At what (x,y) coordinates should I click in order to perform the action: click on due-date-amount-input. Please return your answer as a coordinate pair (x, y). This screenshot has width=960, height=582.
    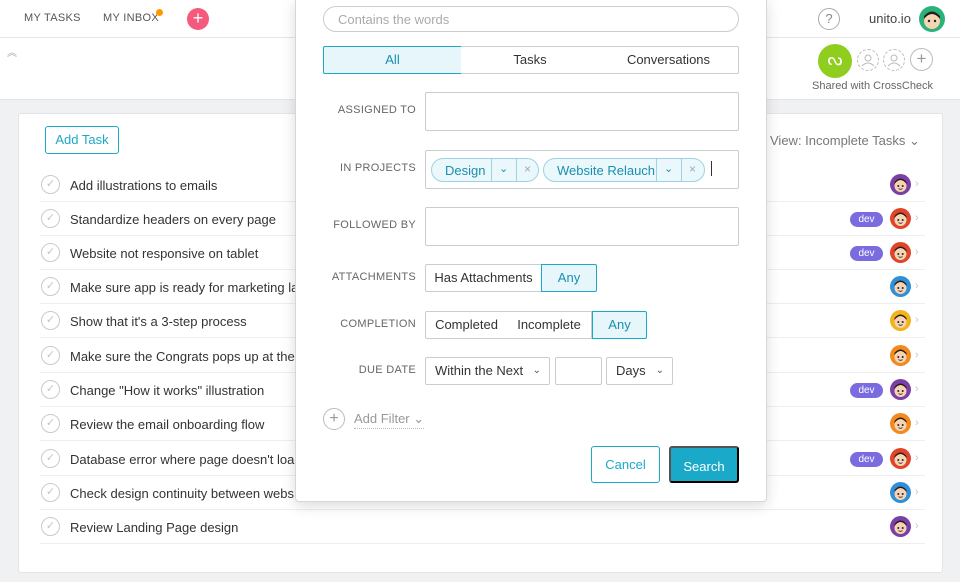
    Looking at the image, I should click on (578, 371).